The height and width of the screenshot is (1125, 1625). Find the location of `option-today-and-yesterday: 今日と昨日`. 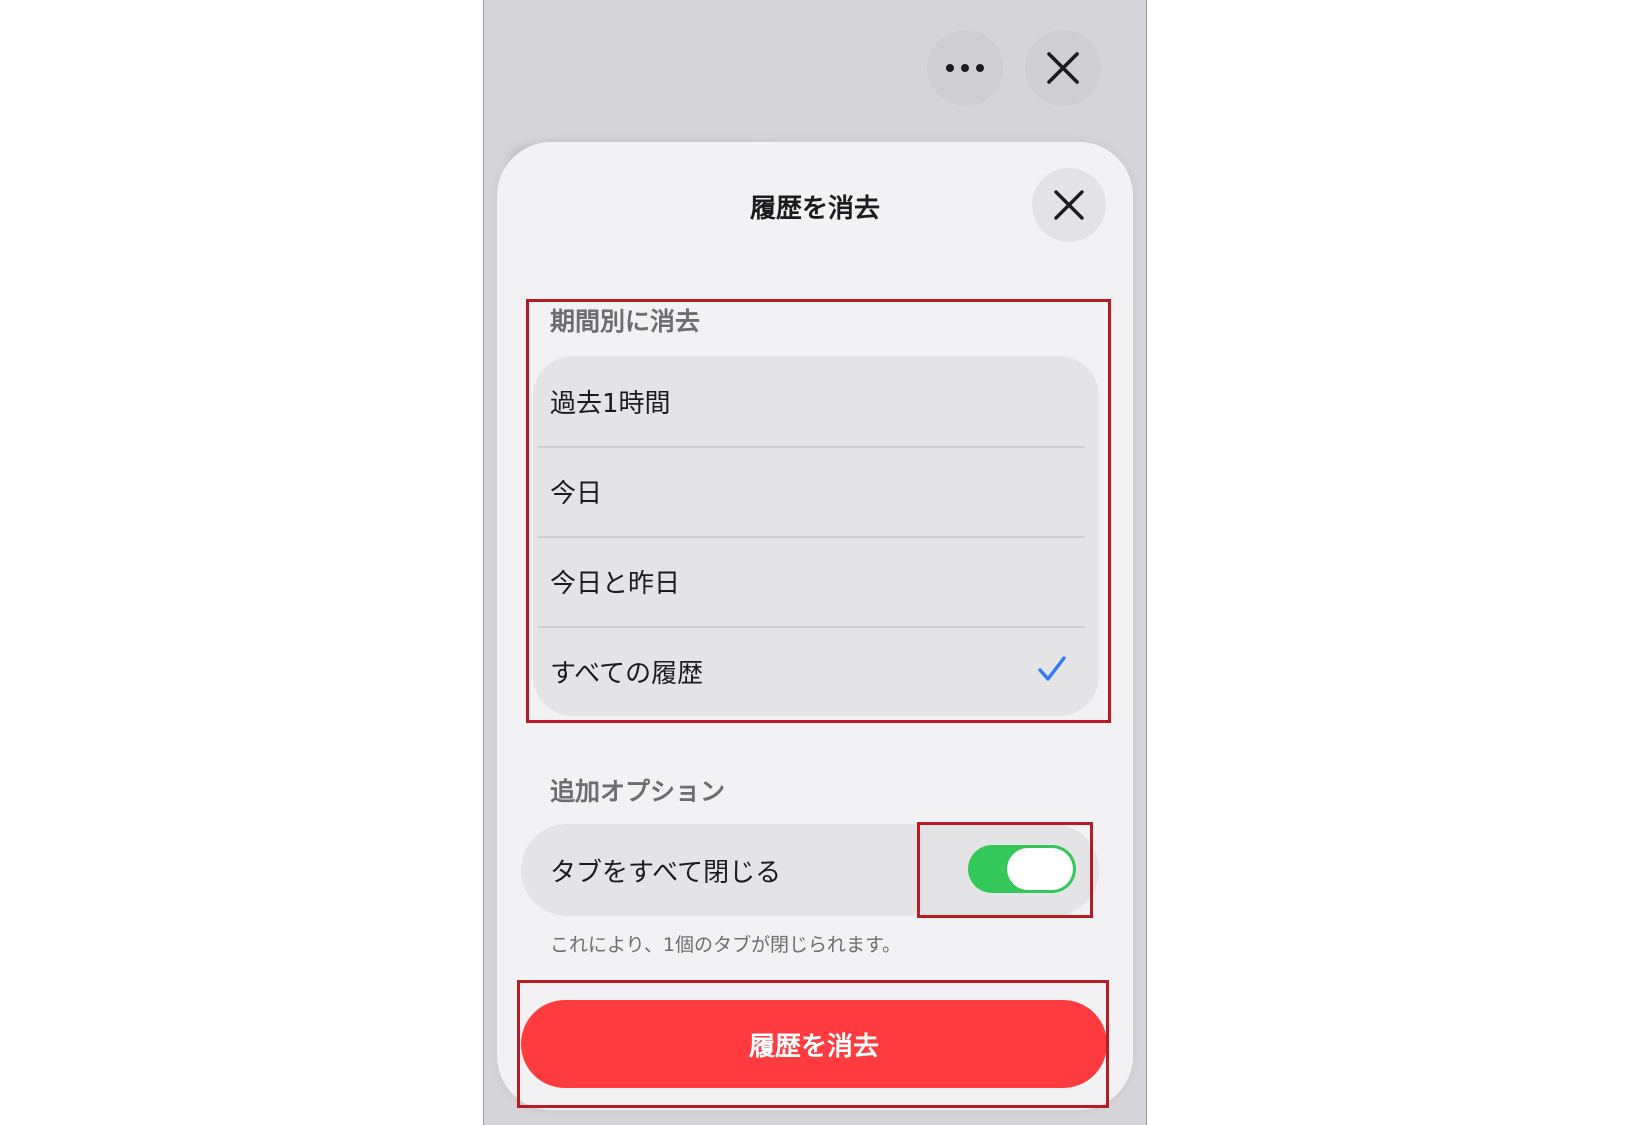

option-today-and-yesterday: 今日と昨日 is located at coordinates (816, 581).